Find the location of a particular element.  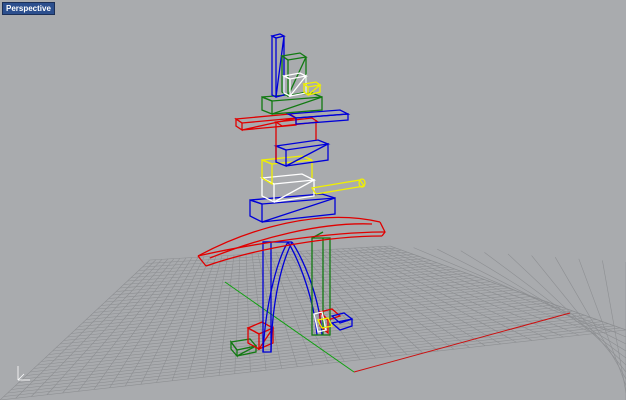

y-axis-line is located at coordinates (289, 327).